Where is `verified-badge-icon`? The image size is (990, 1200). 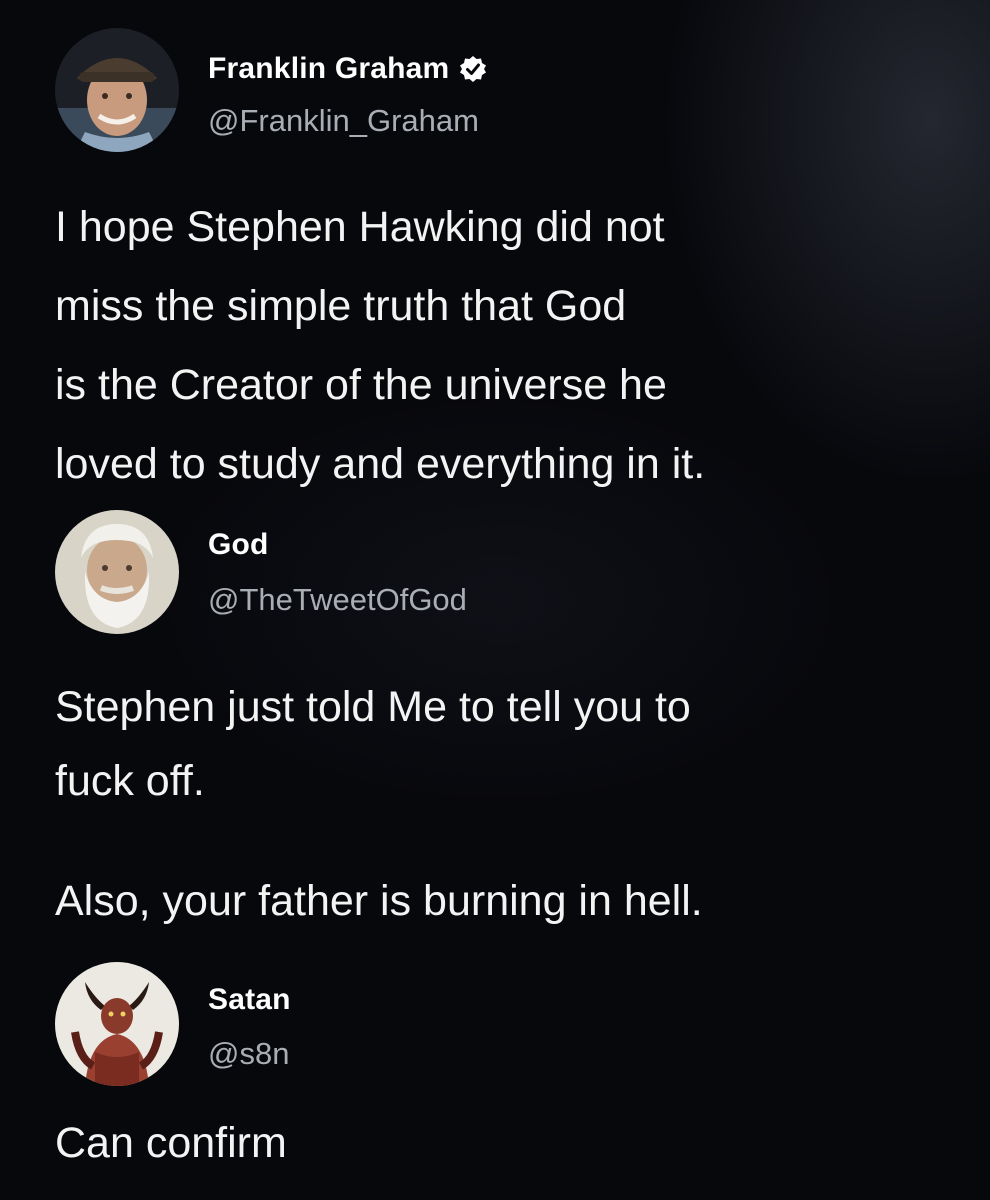 verified-badge-icon is located at coordinates (473, 69).